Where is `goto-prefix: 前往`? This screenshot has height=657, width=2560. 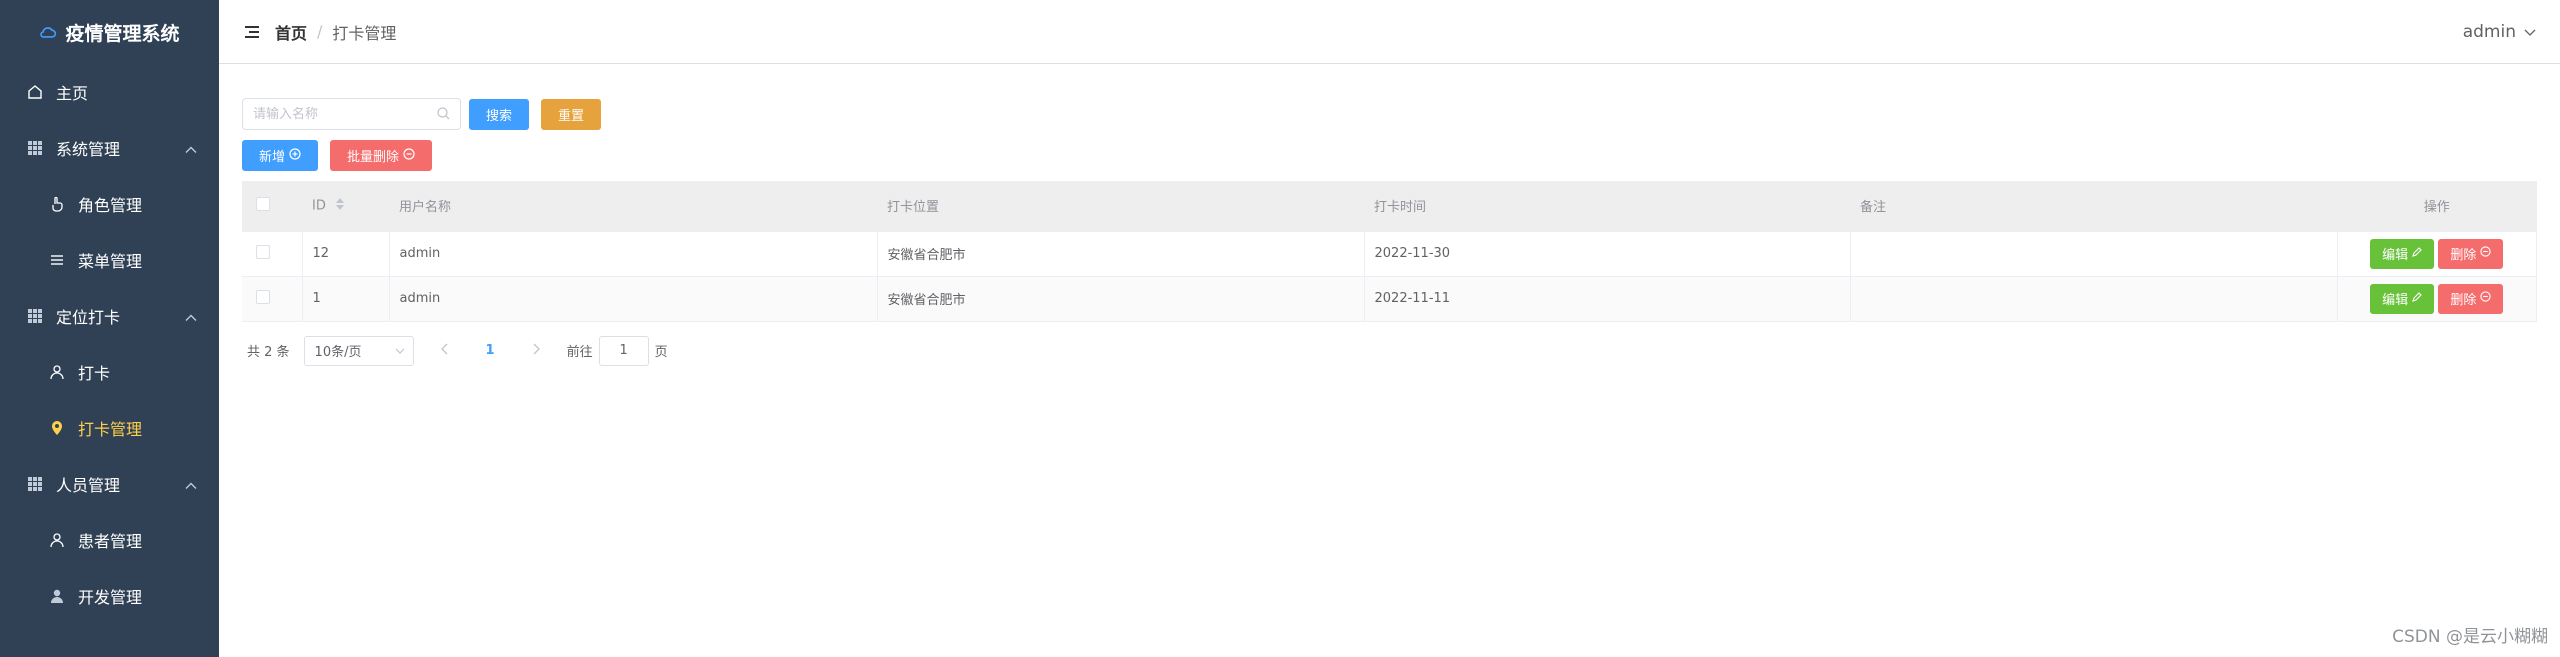
goto-prefix: 前往 is located at coordinates (579, 352).